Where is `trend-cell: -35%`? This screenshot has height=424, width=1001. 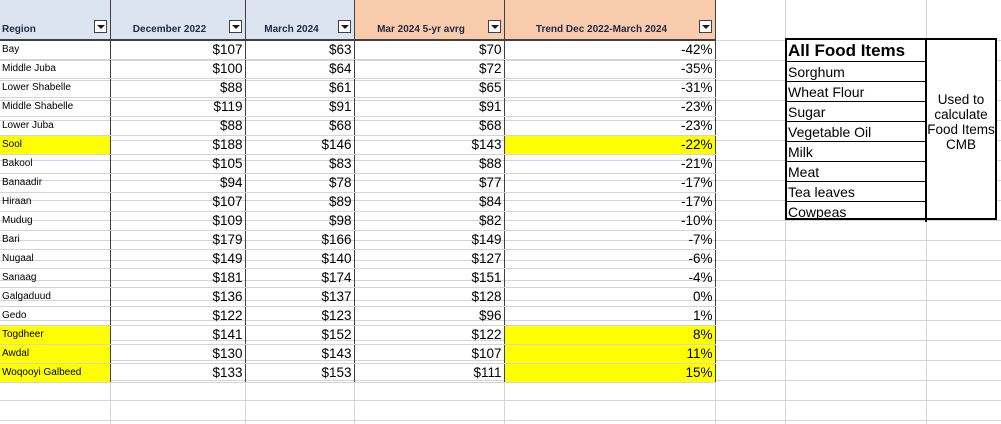
trend-cell: -35% is located at coordinates (610, 69).